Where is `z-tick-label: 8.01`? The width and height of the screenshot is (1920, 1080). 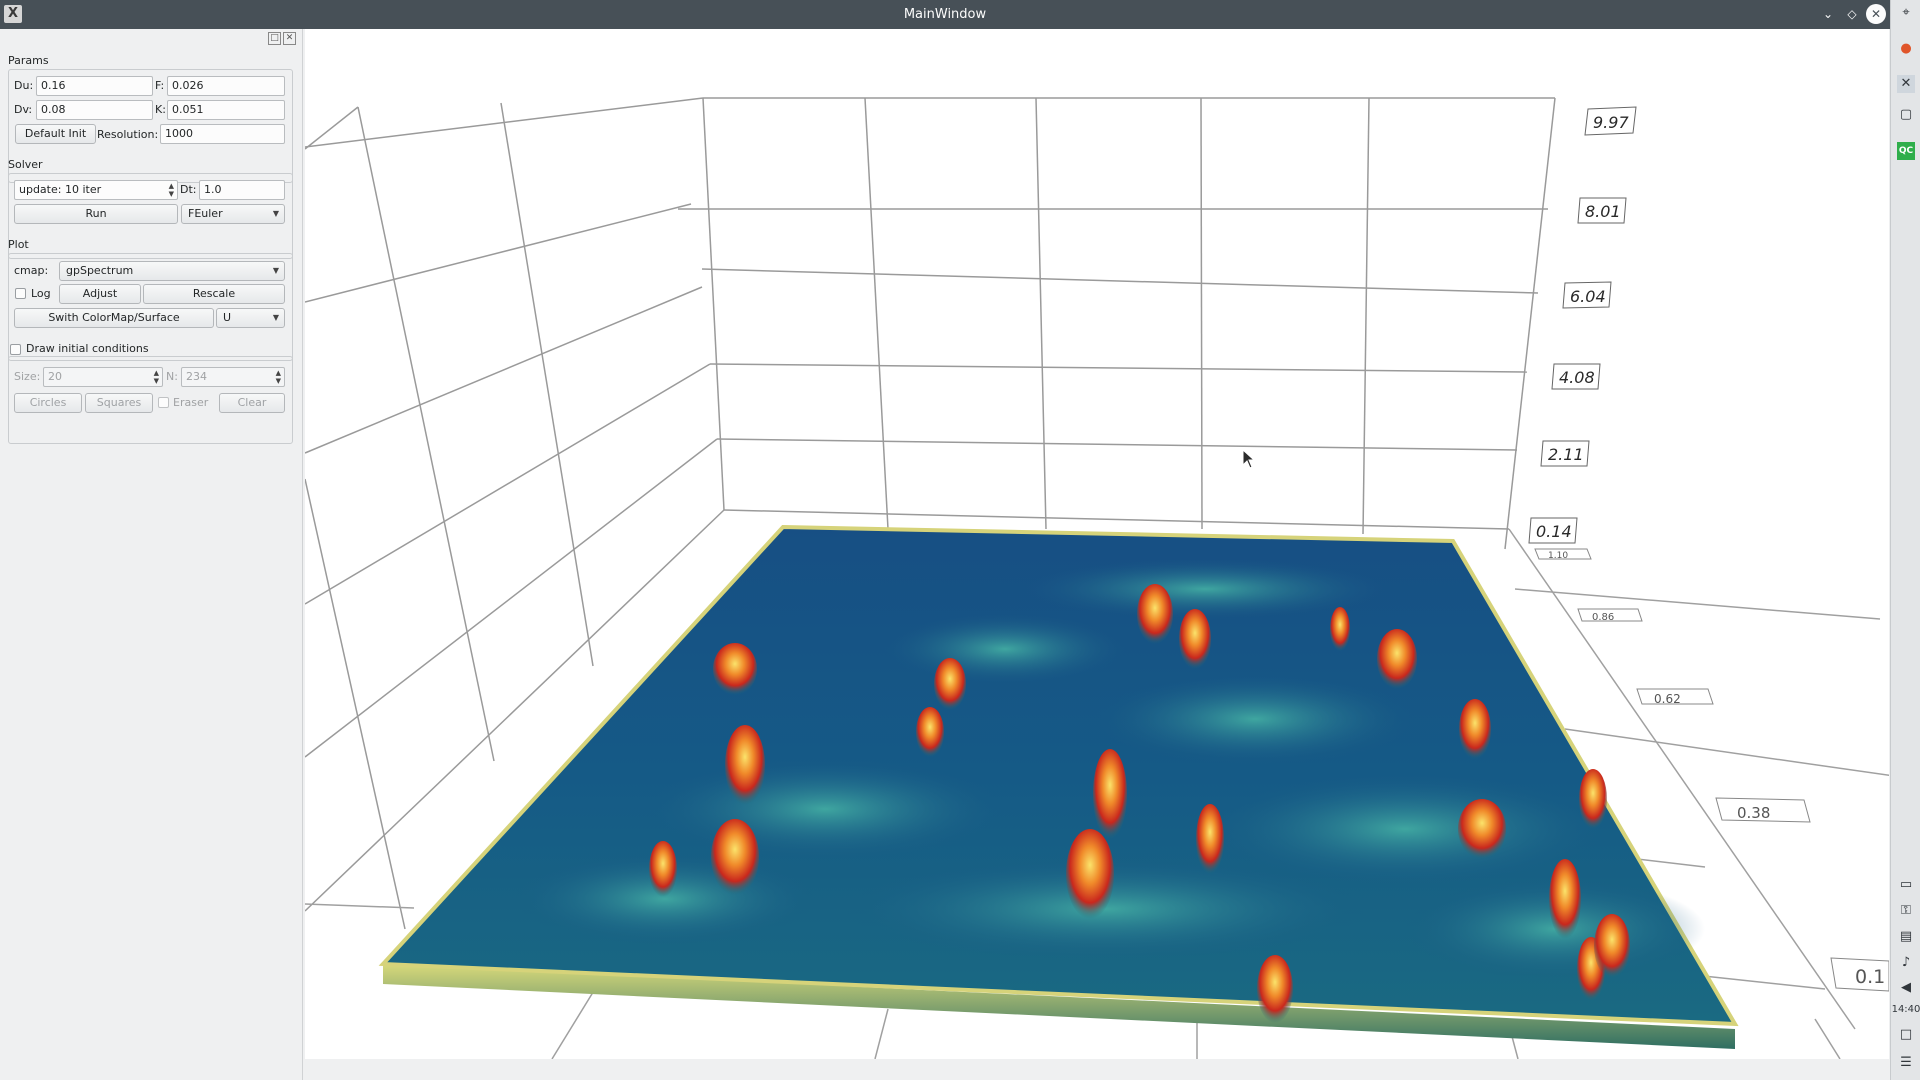
z-tick-label: 8.01 is located at coordinates (1603, 211).